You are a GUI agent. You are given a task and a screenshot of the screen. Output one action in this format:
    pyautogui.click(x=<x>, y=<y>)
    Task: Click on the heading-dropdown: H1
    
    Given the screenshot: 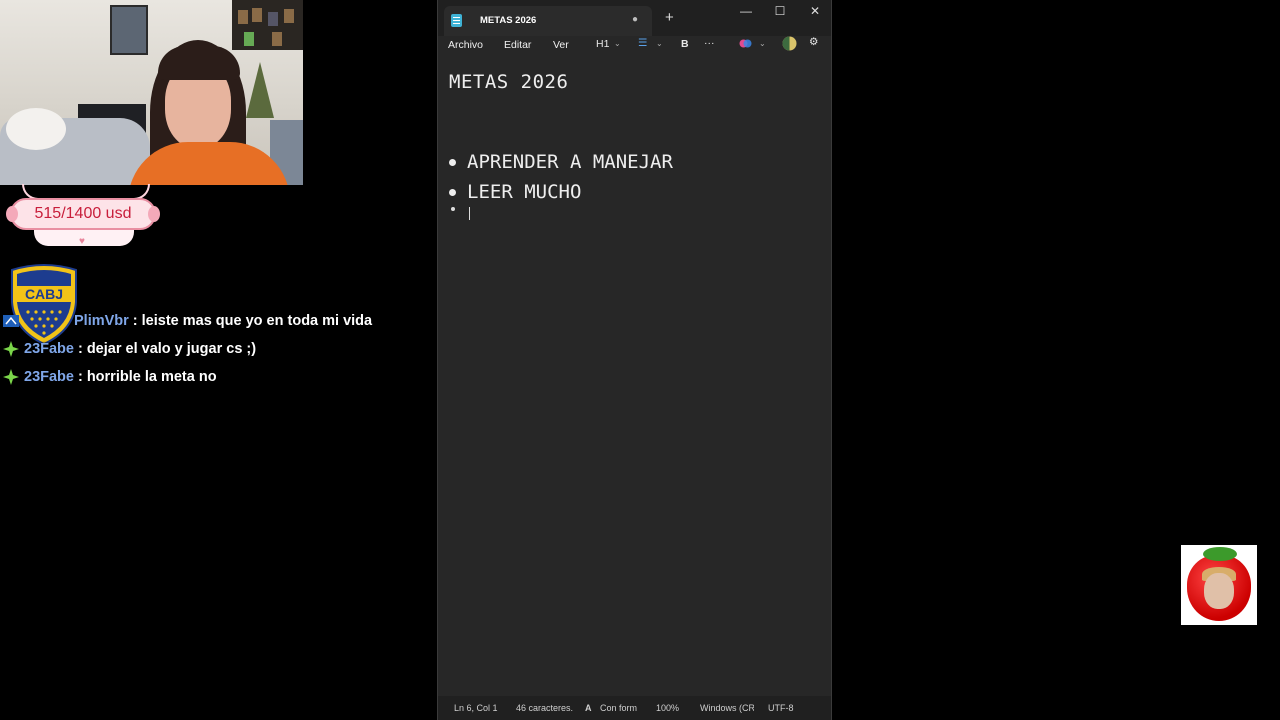 What is the action you would take?
    pyautogui.click(x=602, y=44)
    